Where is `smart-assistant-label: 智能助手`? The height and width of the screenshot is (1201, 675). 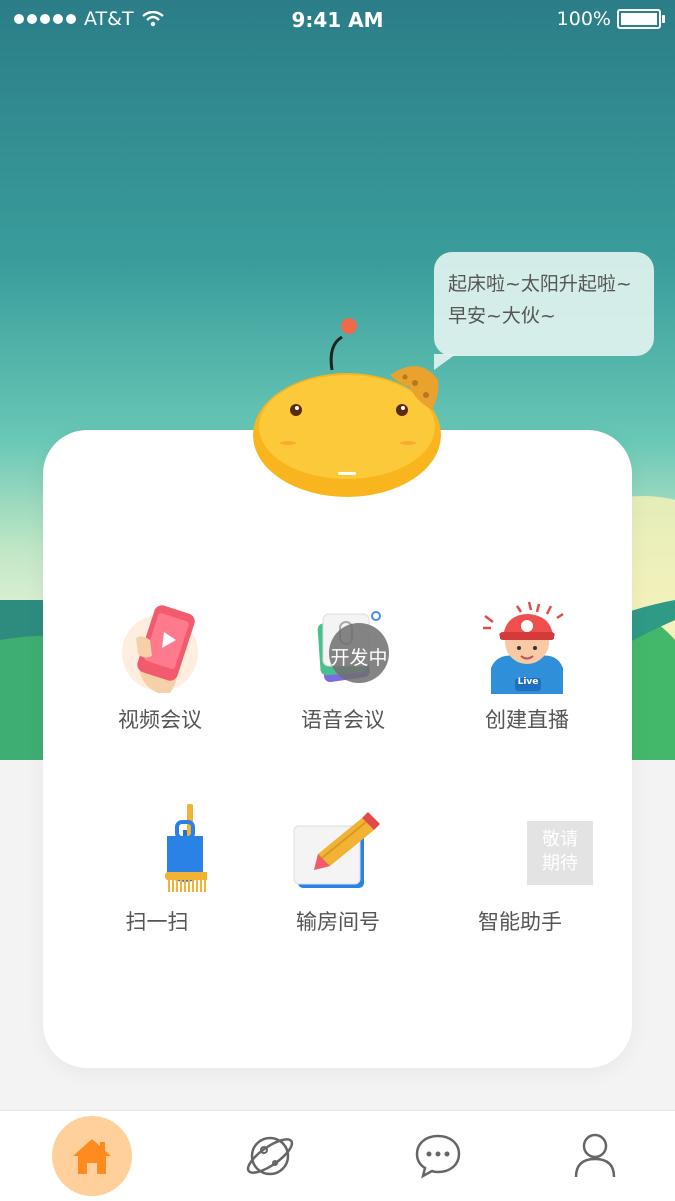
smart-assistant-label: 智能助手 is located at coordinates (520, 922).